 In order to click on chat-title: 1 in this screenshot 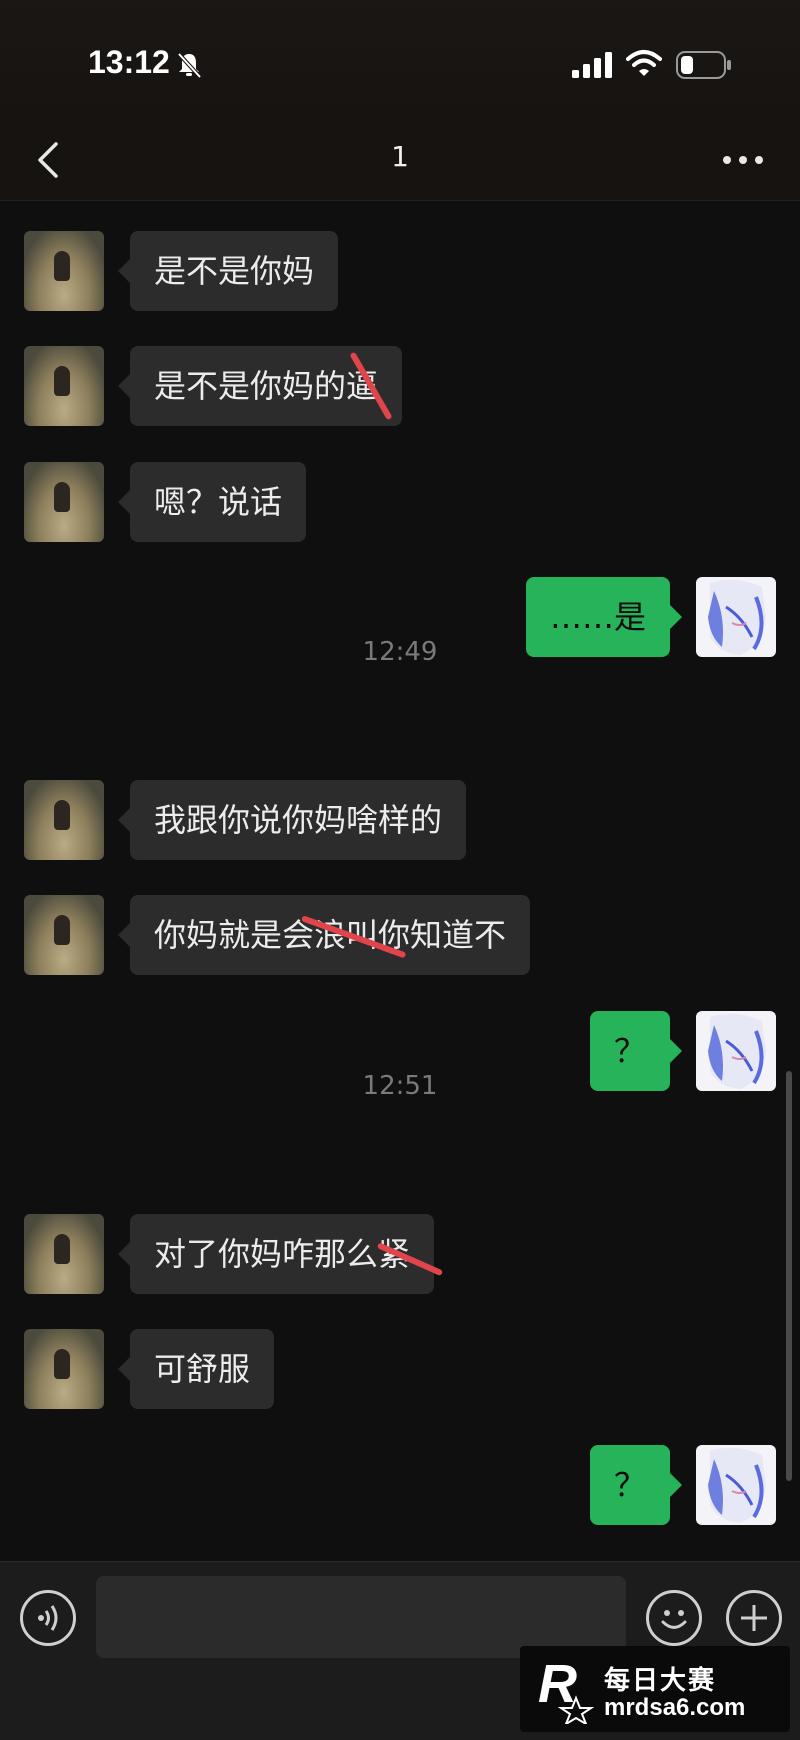, I will do `click(400, 156)`.